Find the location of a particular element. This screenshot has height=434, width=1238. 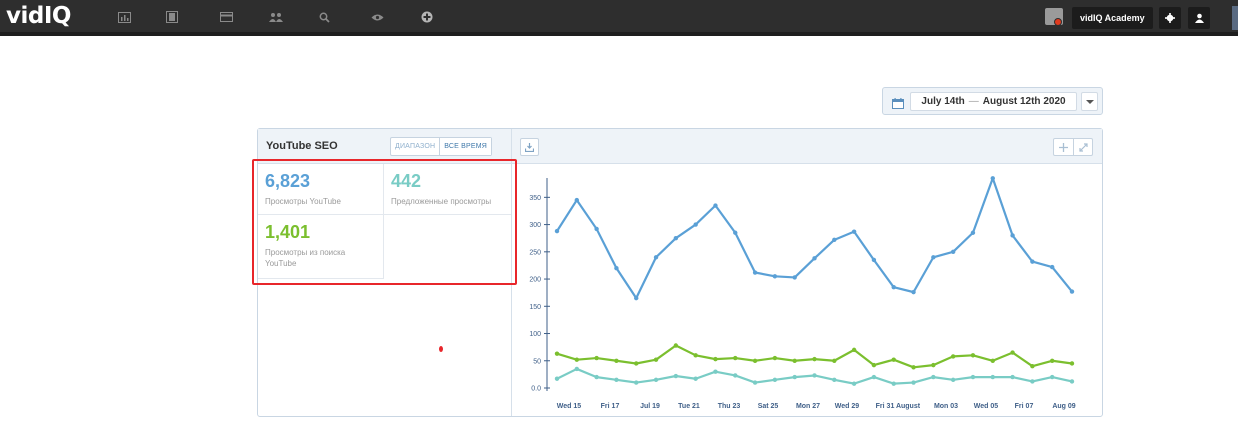

series-line is located at coordinates (814, 238).